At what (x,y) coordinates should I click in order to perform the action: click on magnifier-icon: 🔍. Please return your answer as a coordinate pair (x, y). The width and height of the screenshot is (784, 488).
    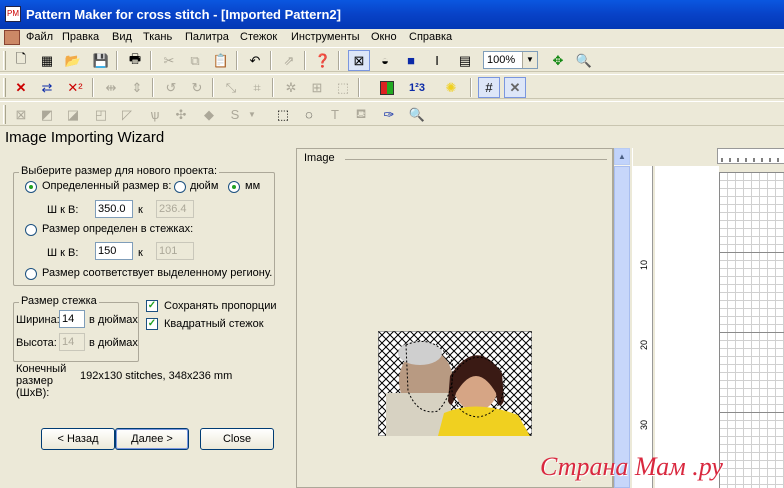
    Looking at the image, I should click on (417, 114).